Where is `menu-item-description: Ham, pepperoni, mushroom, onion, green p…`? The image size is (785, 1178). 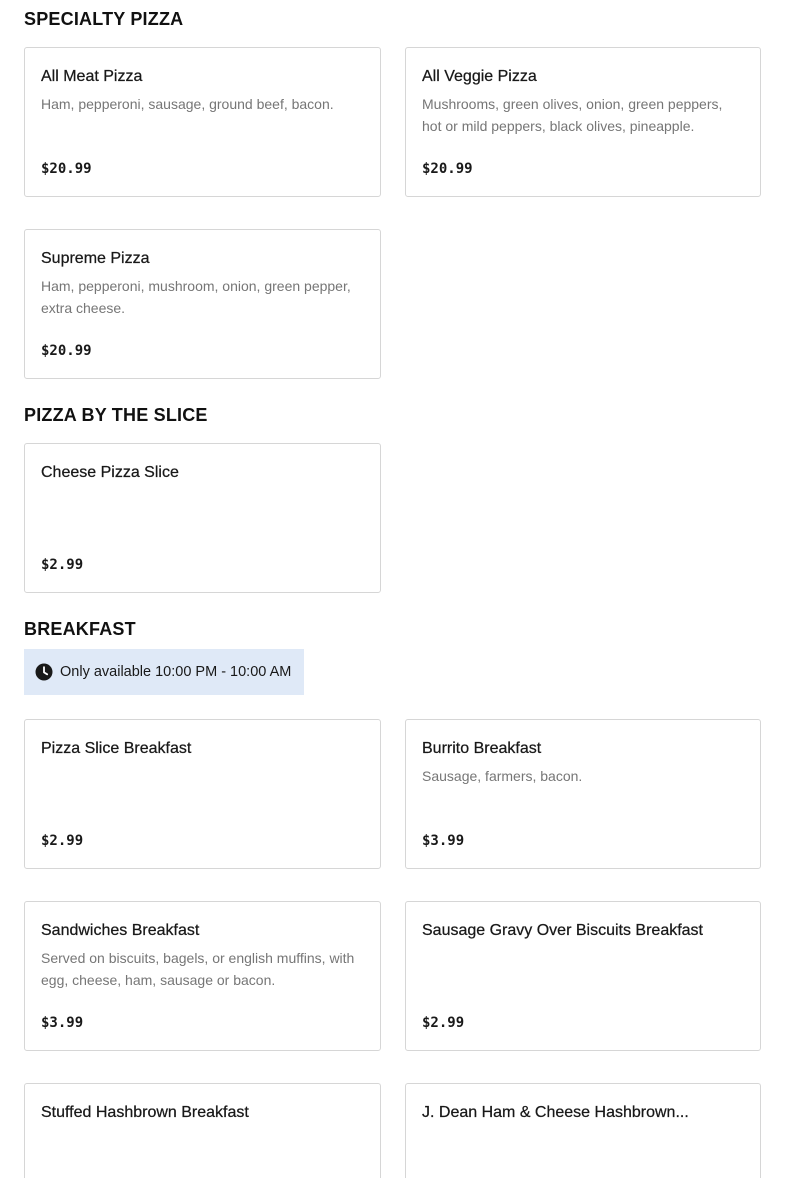
menu-item-description: Ham, pepperoni, mushroom, onion, green p… is located at coordinates (196, 297).